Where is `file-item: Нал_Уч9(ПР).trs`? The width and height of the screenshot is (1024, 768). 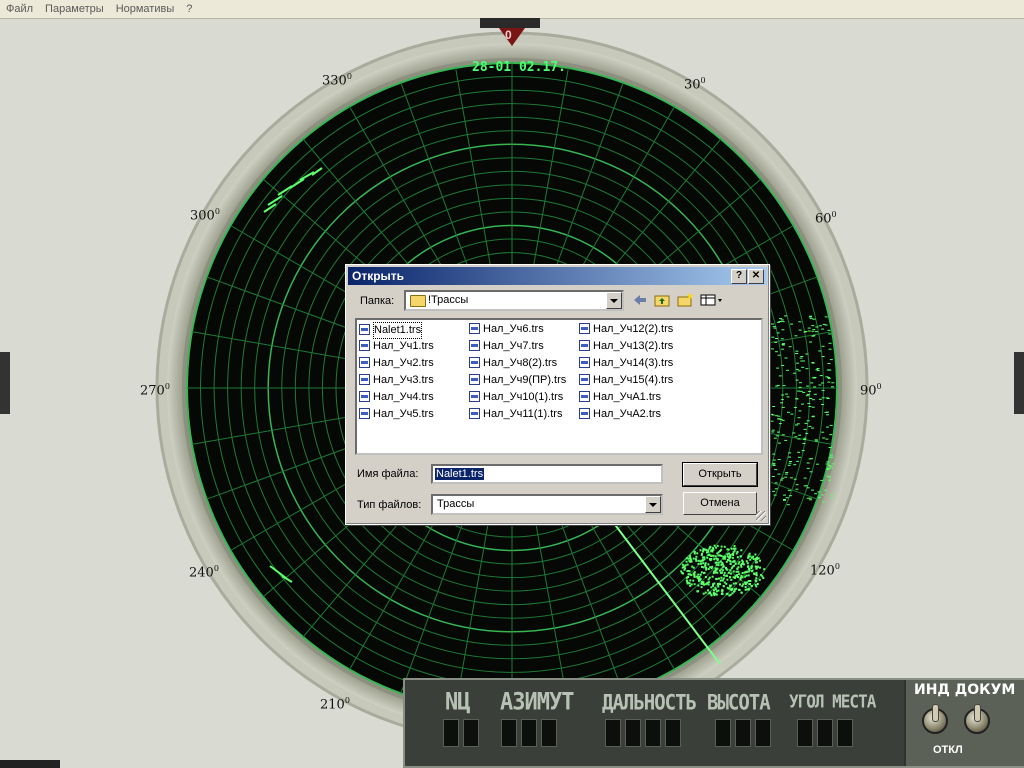 file-item: Нал_Уч9(ПР).trs is located at coordinates (517, 380).